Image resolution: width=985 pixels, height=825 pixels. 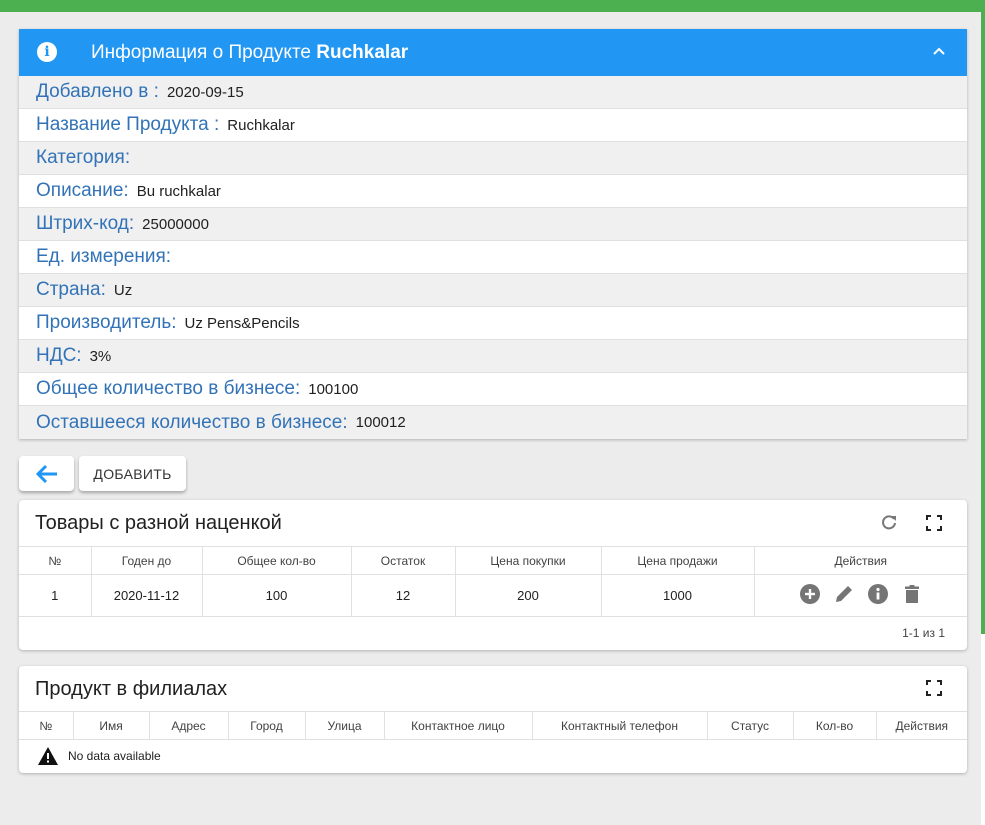 I want to click on warning-icon, so click(x=48, y=756).